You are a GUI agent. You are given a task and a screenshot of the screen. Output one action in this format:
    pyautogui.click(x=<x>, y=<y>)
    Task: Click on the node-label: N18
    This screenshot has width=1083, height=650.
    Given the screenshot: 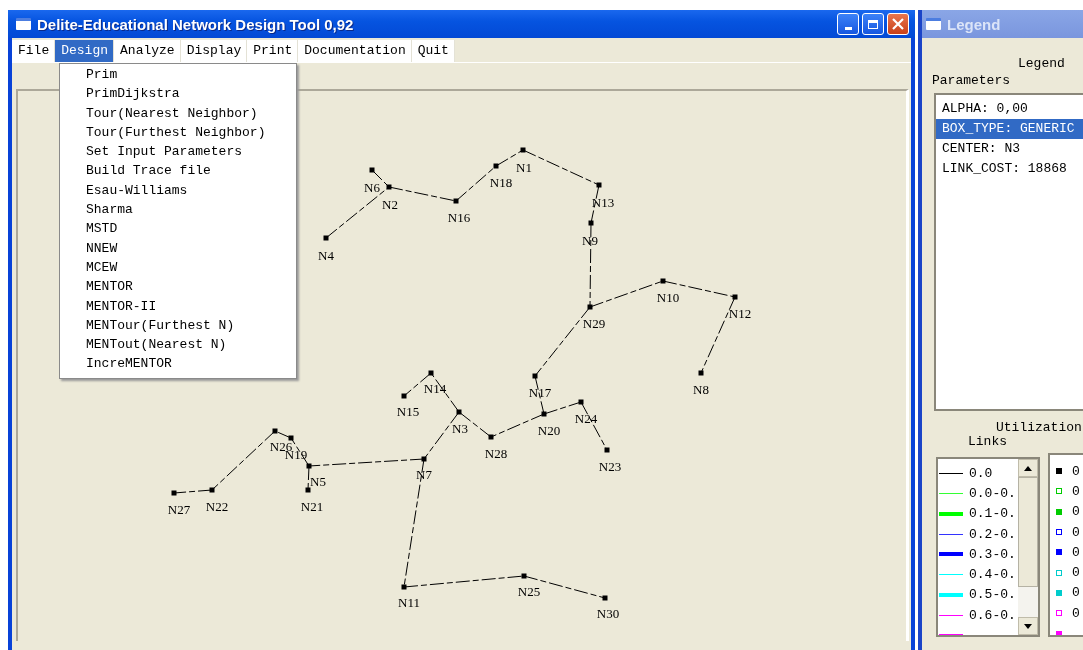 What is the action you would take?
    pyautogui.click(x=501, y=182)
    